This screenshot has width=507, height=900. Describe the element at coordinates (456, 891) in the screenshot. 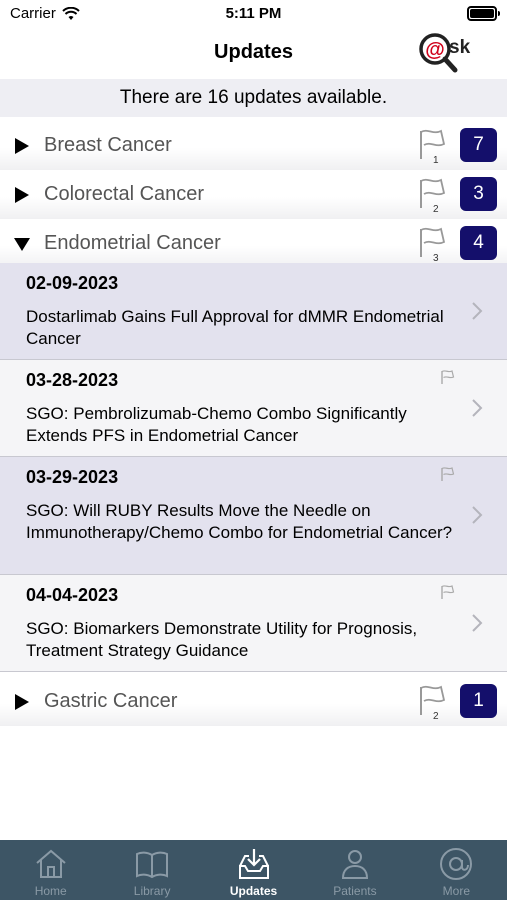

I see `tab-label: More` at that location.